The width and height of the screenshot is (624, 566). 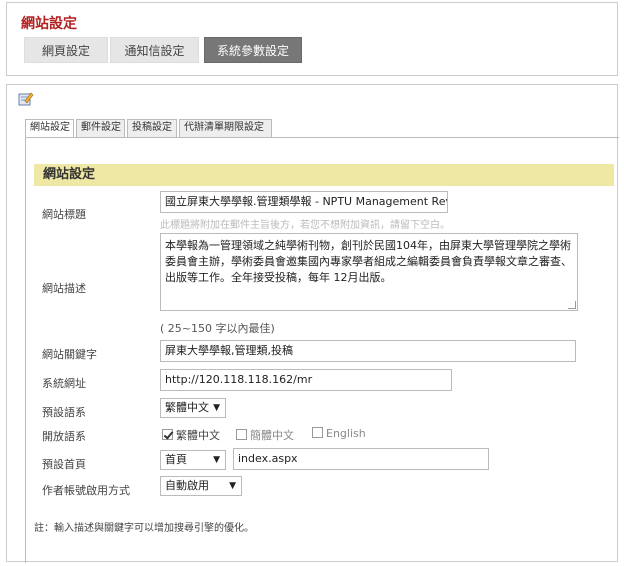 What do you see at coordinates (64, 412) in the screenshot?
I see `default-lang-label: 預設語系` at bounding box center [64, 412].